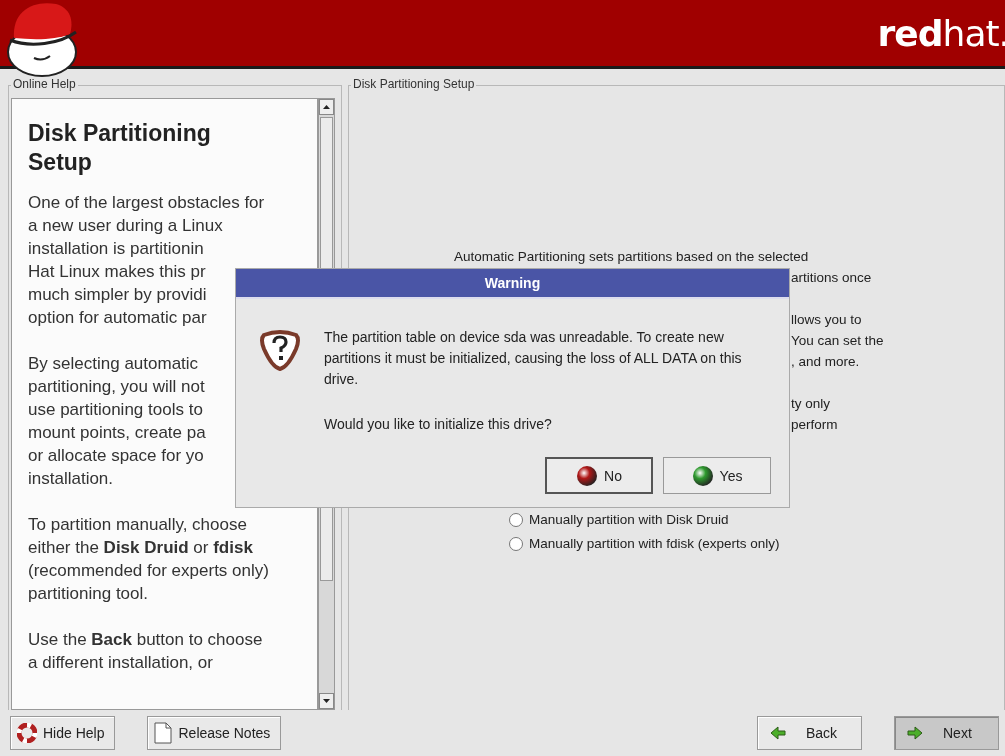  Describe the element at coordinates (414, 84) in the screenshot. I see `panel-title: Disk Partitioning Setup` at that location.